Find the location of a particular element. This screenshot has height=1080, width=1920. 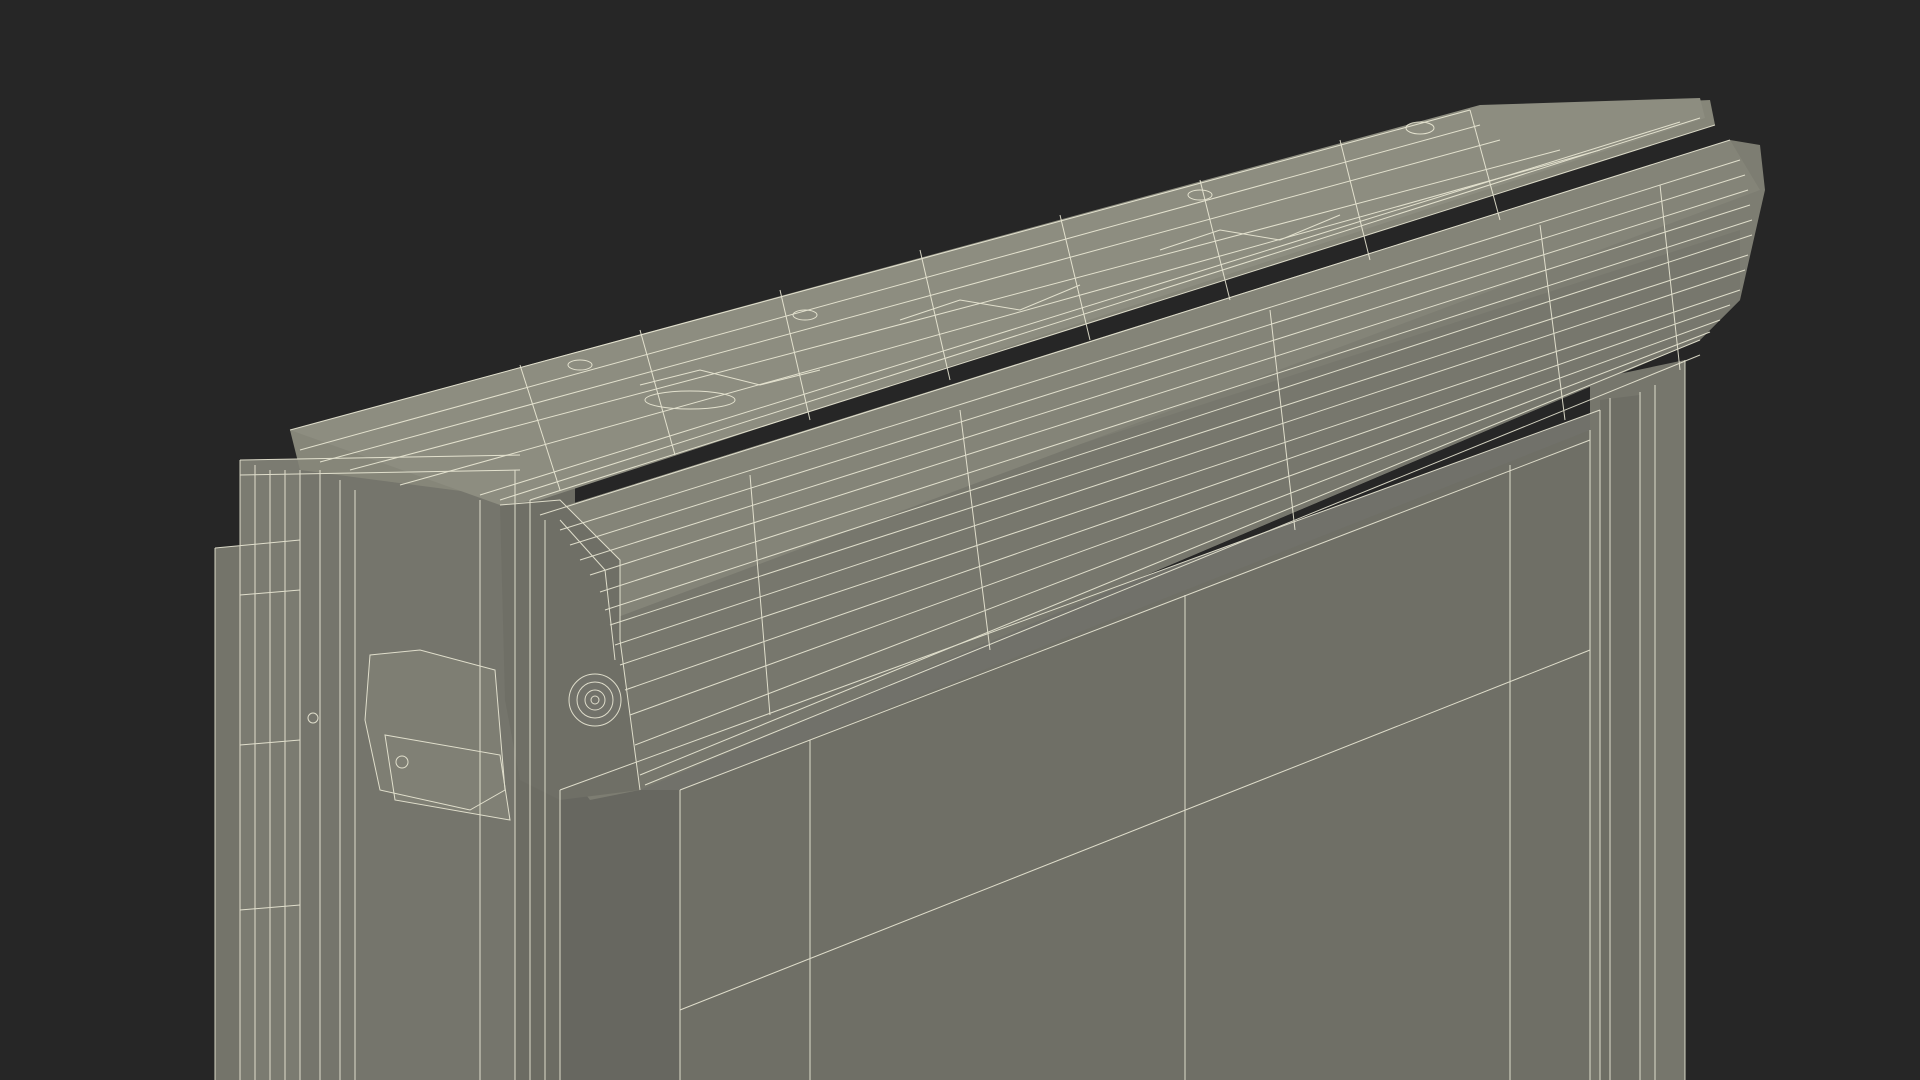

right-side-frame is located at coordinates (1637, 720).